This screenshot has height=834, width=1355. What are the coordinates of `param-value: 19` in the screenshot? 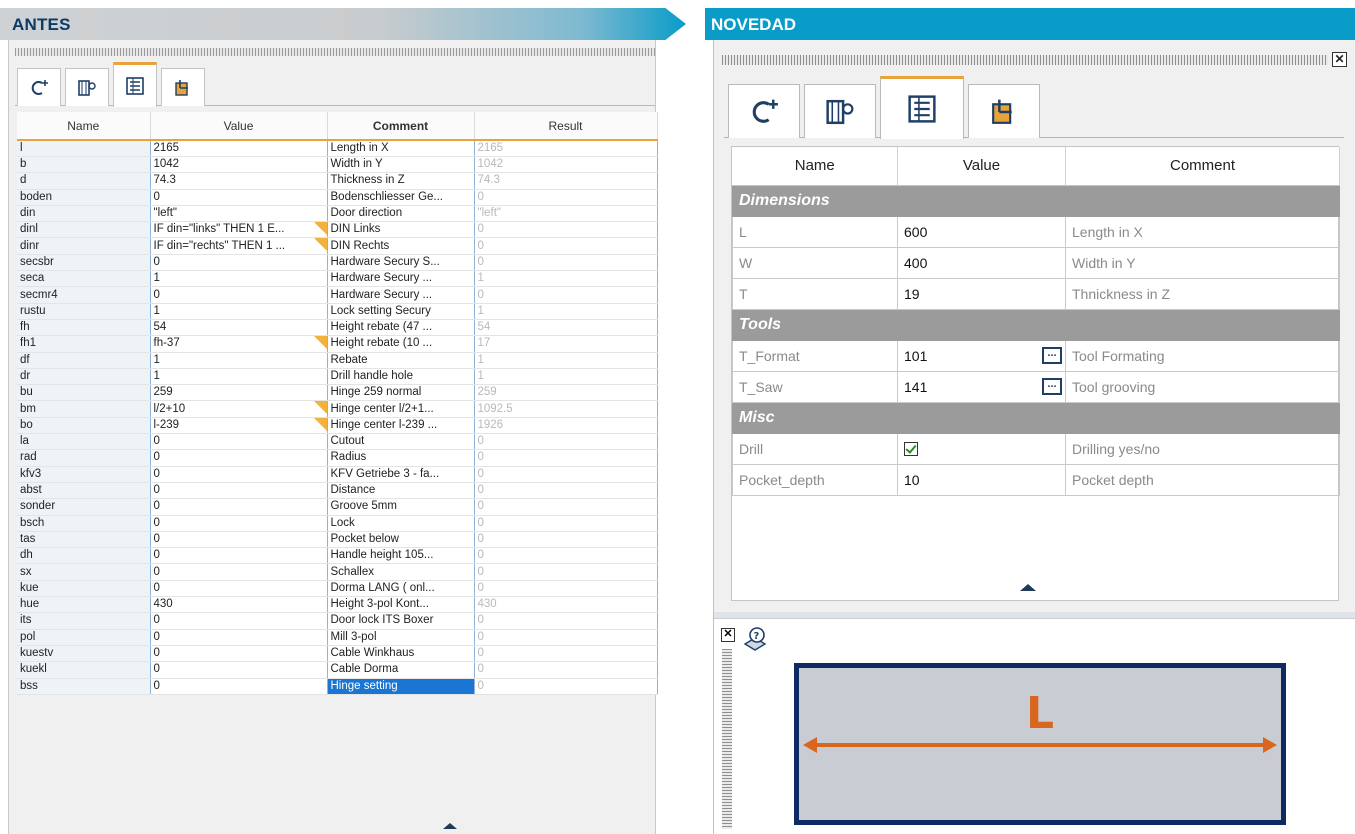 It's located at (981, 293).